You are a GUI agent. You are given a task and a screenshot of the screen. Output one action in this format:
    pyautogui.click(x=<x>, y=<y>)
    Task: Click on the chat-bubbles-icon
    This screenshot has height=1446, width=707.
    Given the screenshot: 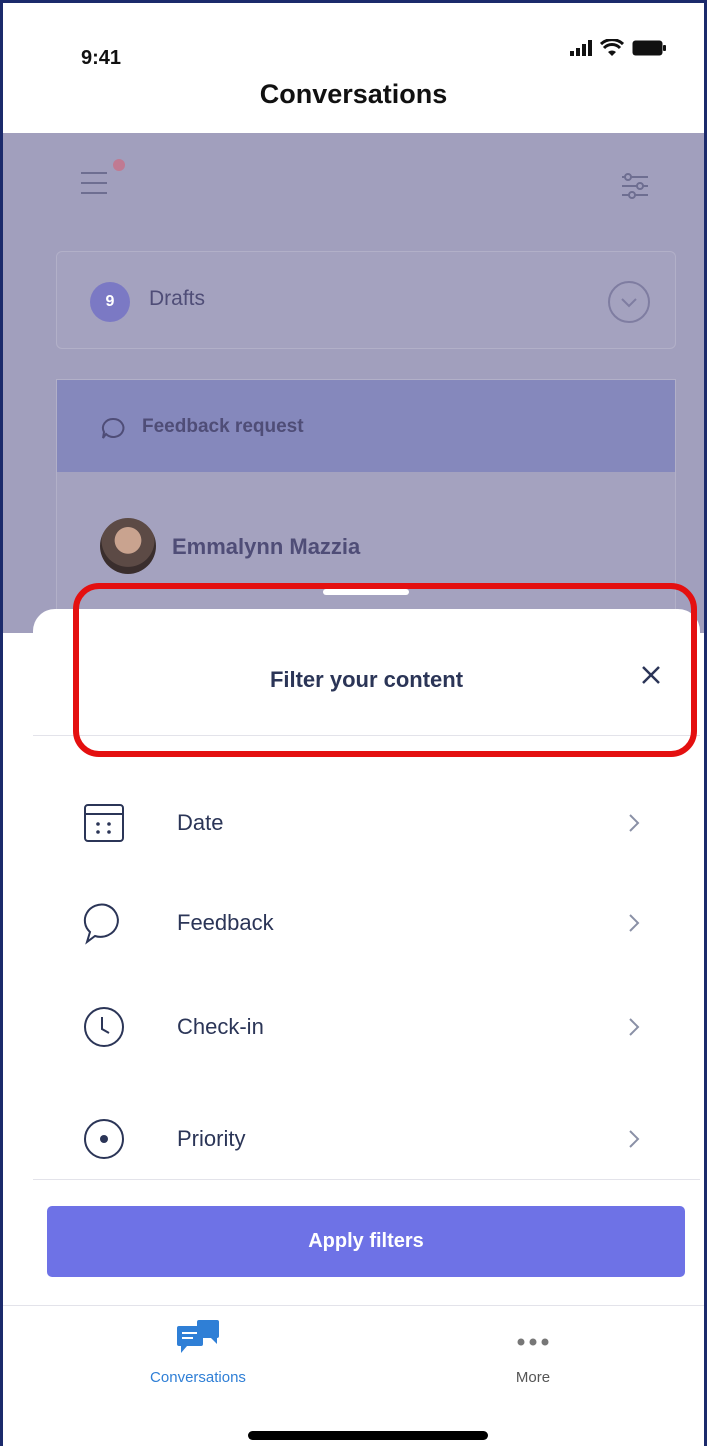 What is the action you would take?
    pyautogui.click(x=198, y=1336)
    